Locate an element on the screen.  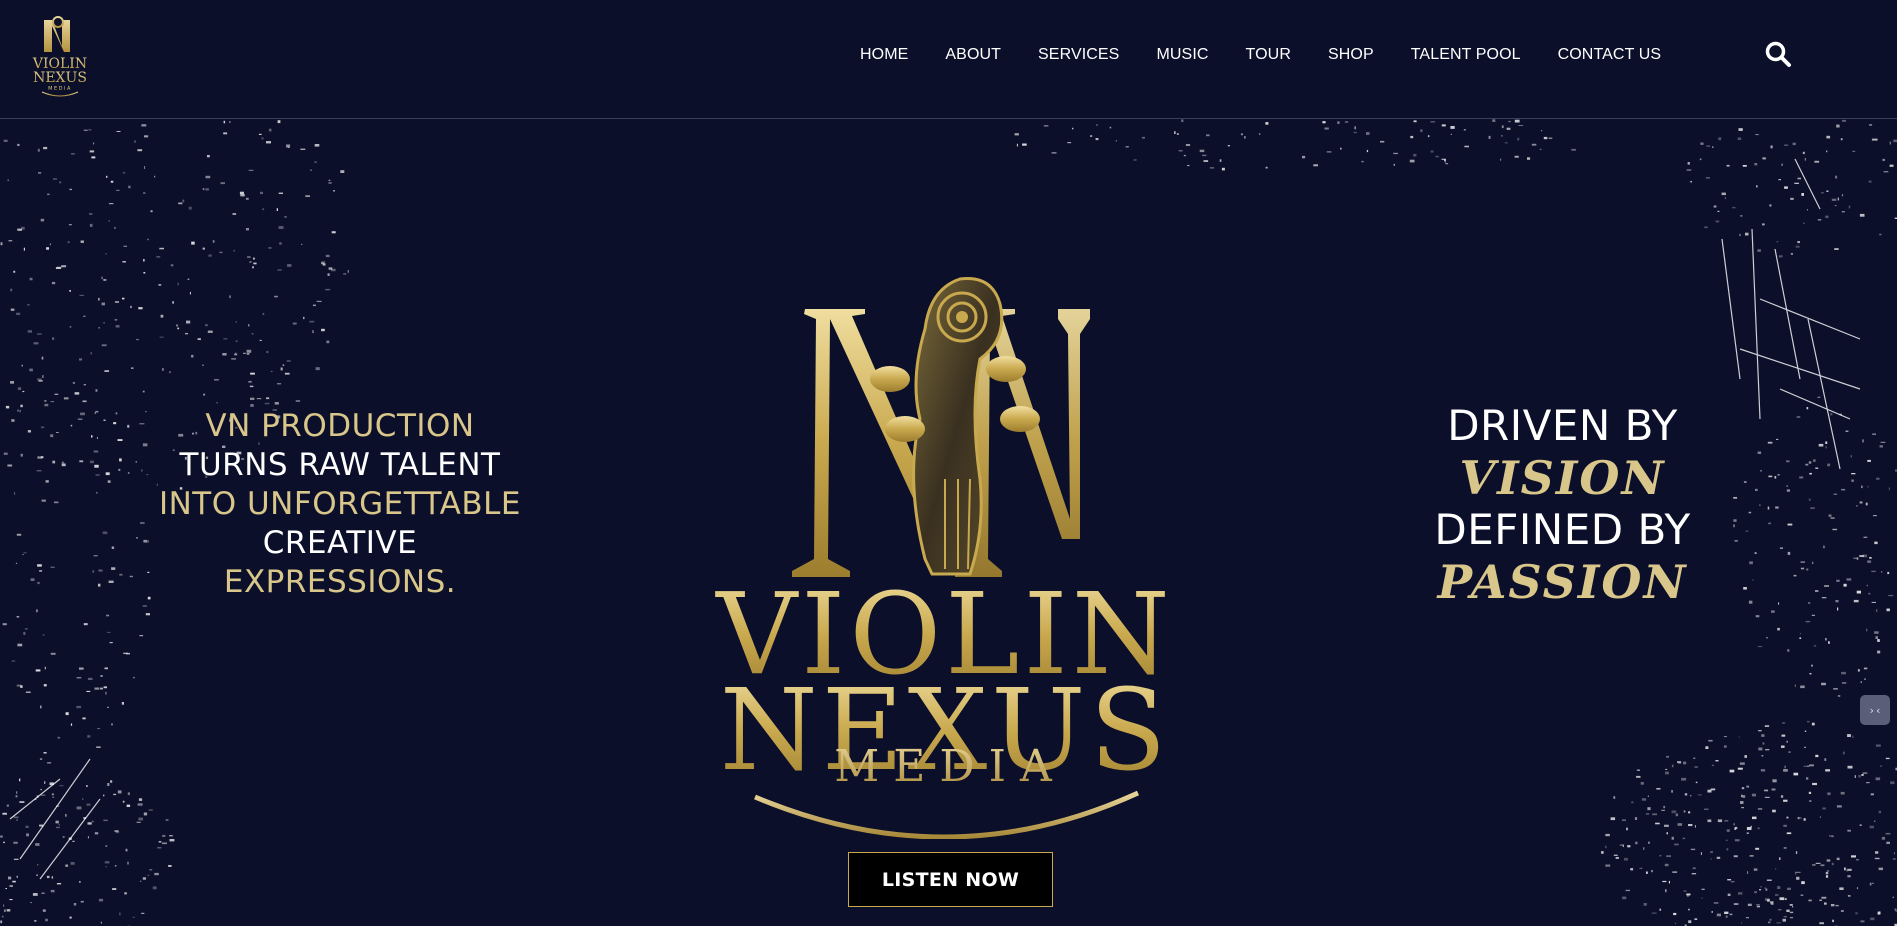
motto-word-passion: PASSION is located at coordinates (1562, 582).